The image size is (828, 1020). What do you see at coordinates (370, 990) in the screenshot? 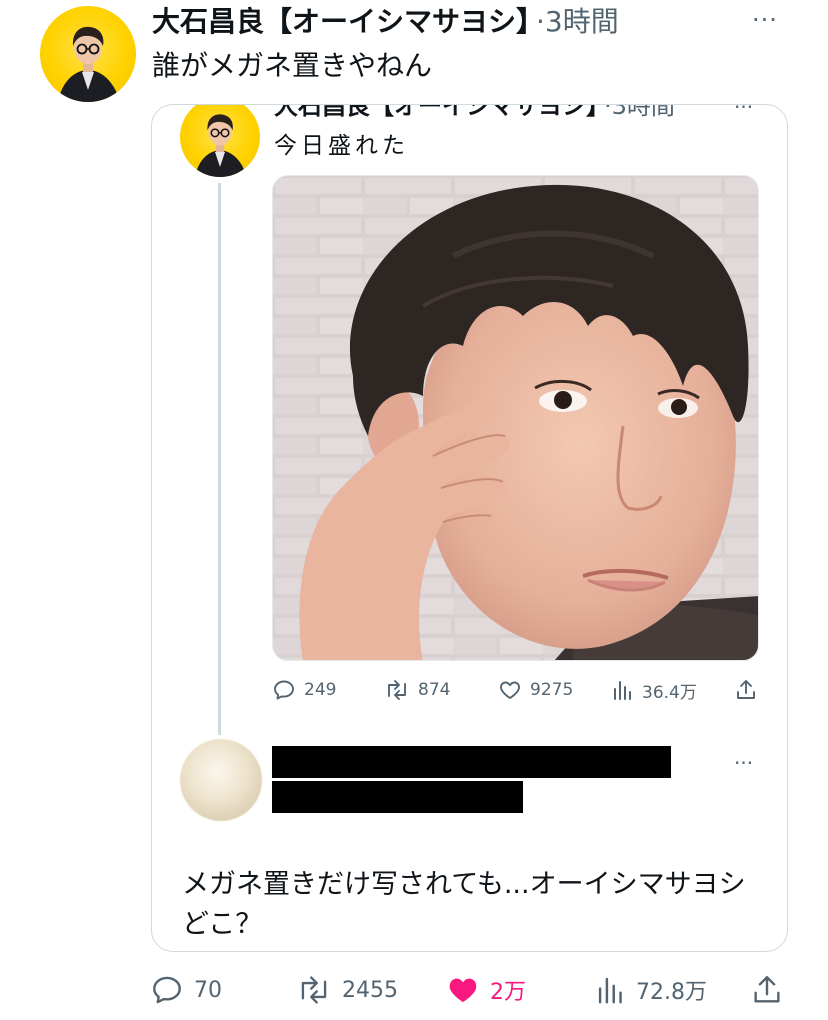
I see `retweet-count: 2455` at bounding box center [370, 990].